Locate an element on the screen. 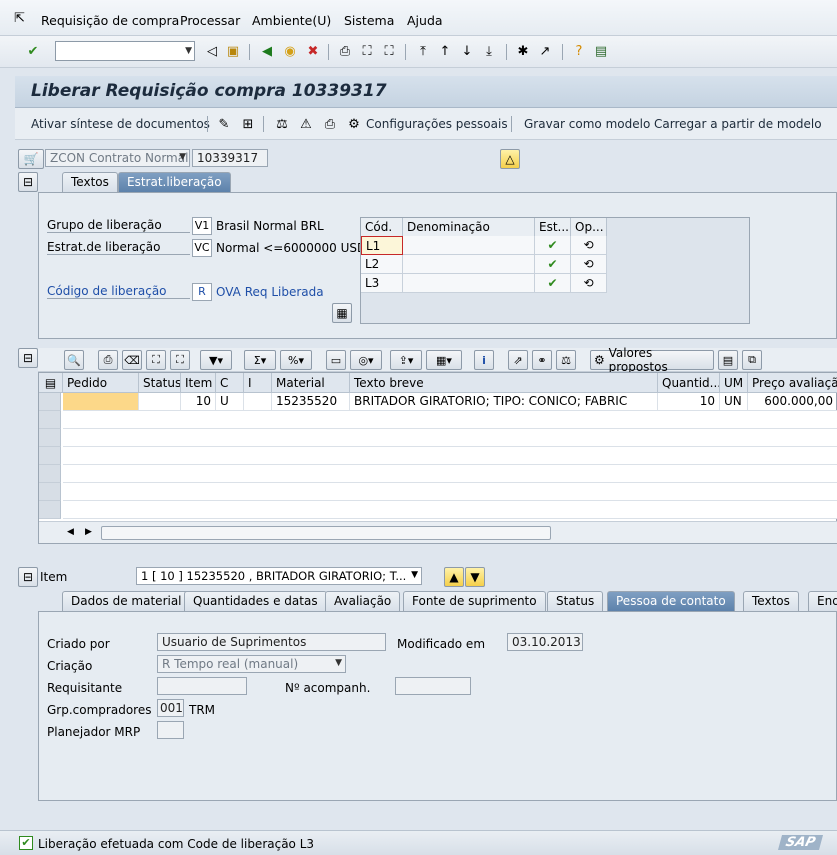 Image resolution: width=837 pixels, height=855 pixels. document-icon: ▤ is located at coordinates (728, 360).